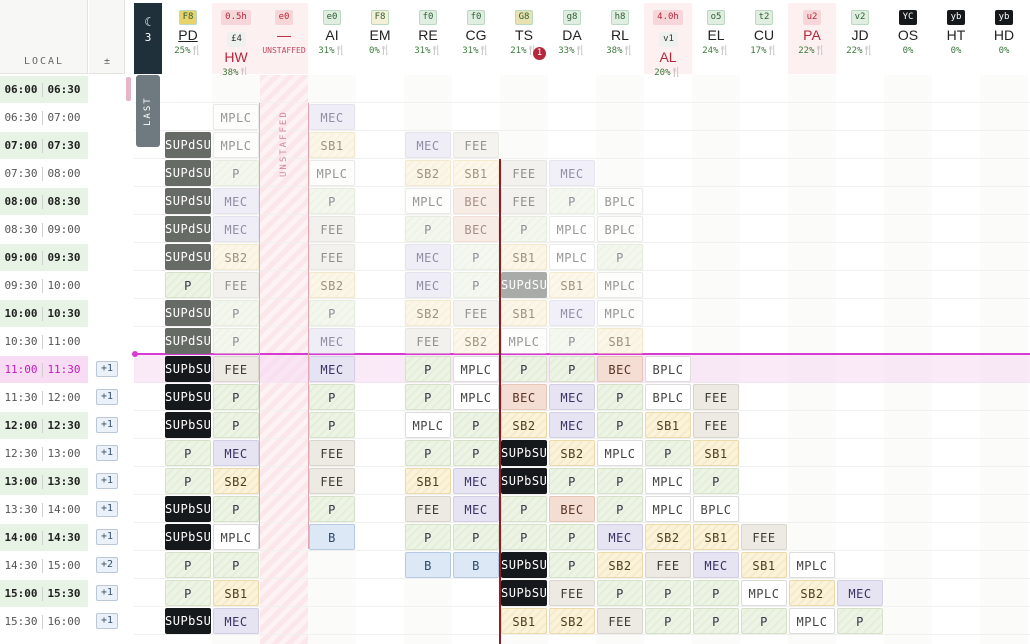  What do you see at coordinates (572, 38) in the screenshot?
I see `column-header-da: g8 DA 33%🍴` at bounding box center [572, 38].